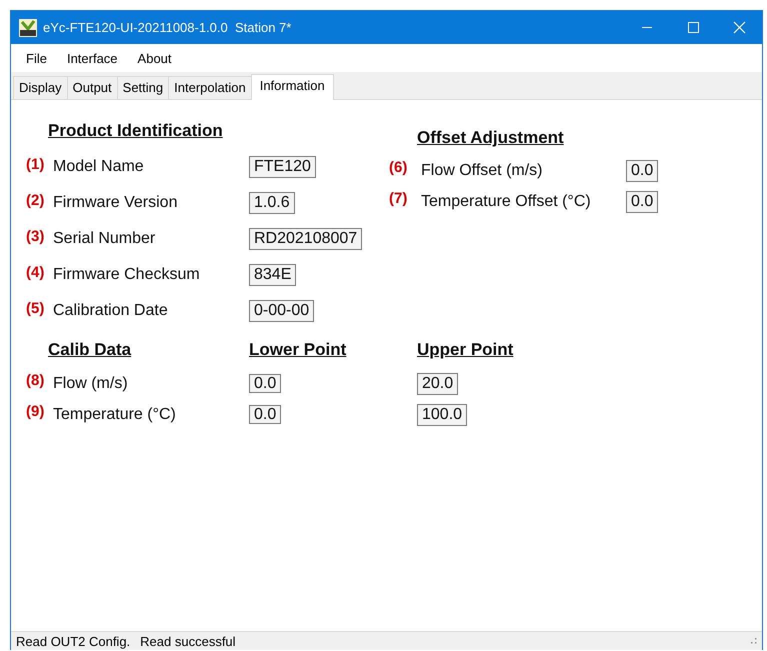  What do you see at coordinates (281, 311) in the screenshot?
I see `value-field: 0-00-00` at bounding box center [281, 311].